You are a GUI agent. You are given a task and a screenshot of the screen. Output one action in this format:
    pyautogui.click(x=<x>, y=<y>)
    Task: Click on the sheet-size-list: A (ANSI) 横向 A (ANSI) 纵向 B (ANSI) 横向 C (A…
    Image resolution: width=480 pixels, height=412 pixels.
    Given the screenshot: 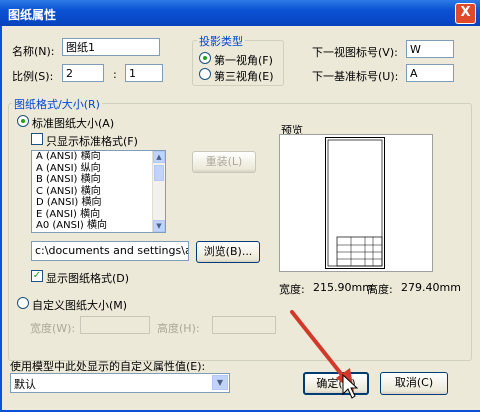 What is the action you would take?
    pyautogui.click(x=98, y=191)
    